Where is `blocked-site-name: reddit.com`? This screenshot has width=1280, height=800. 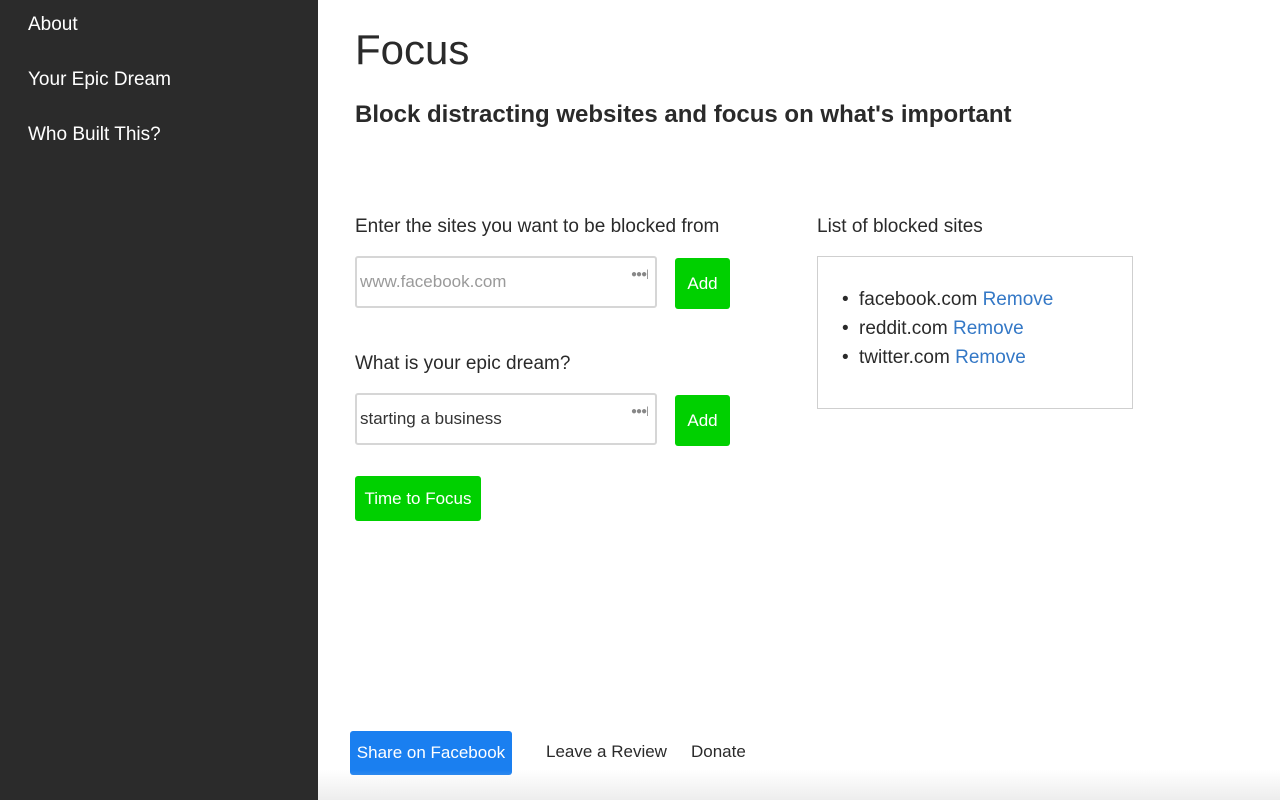 blocked-site-name: reddit.com is located at coordinates (903, 328).